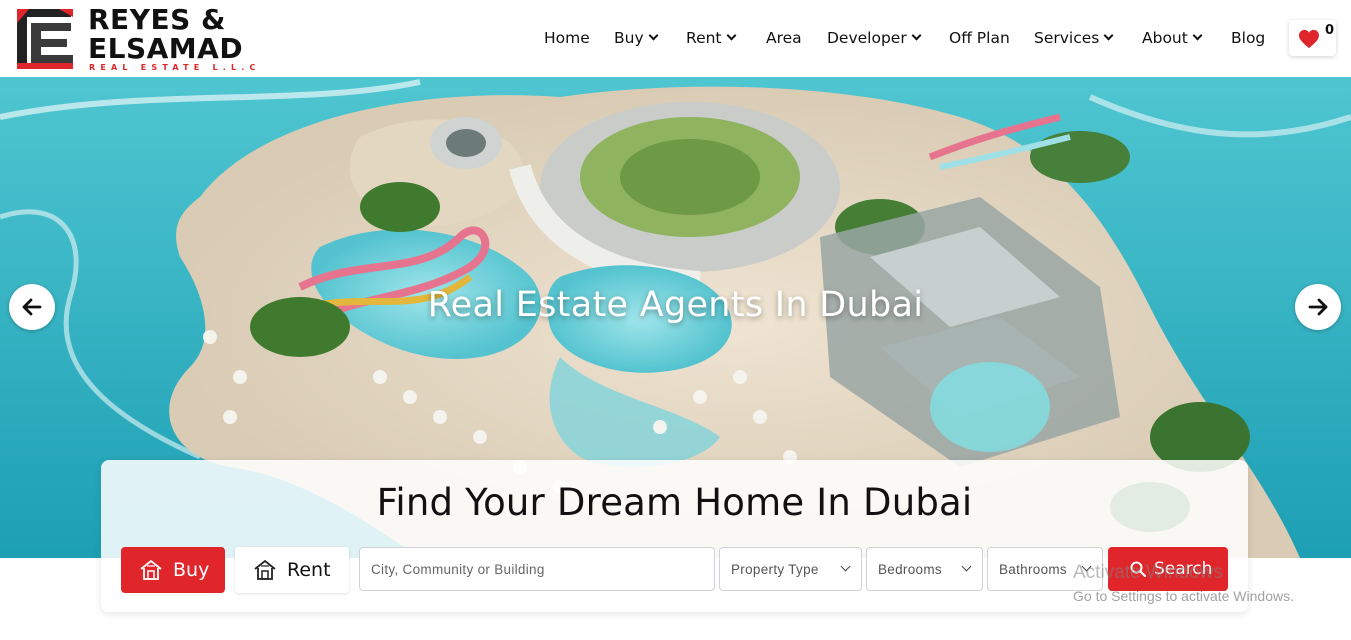 Image resolution: width=1351 pixels, height=640 pixels. What do you see at coordinates (1330, 30) in the screenshot?
I see `favorites-count: 0` at bounding box center [1330, 30].